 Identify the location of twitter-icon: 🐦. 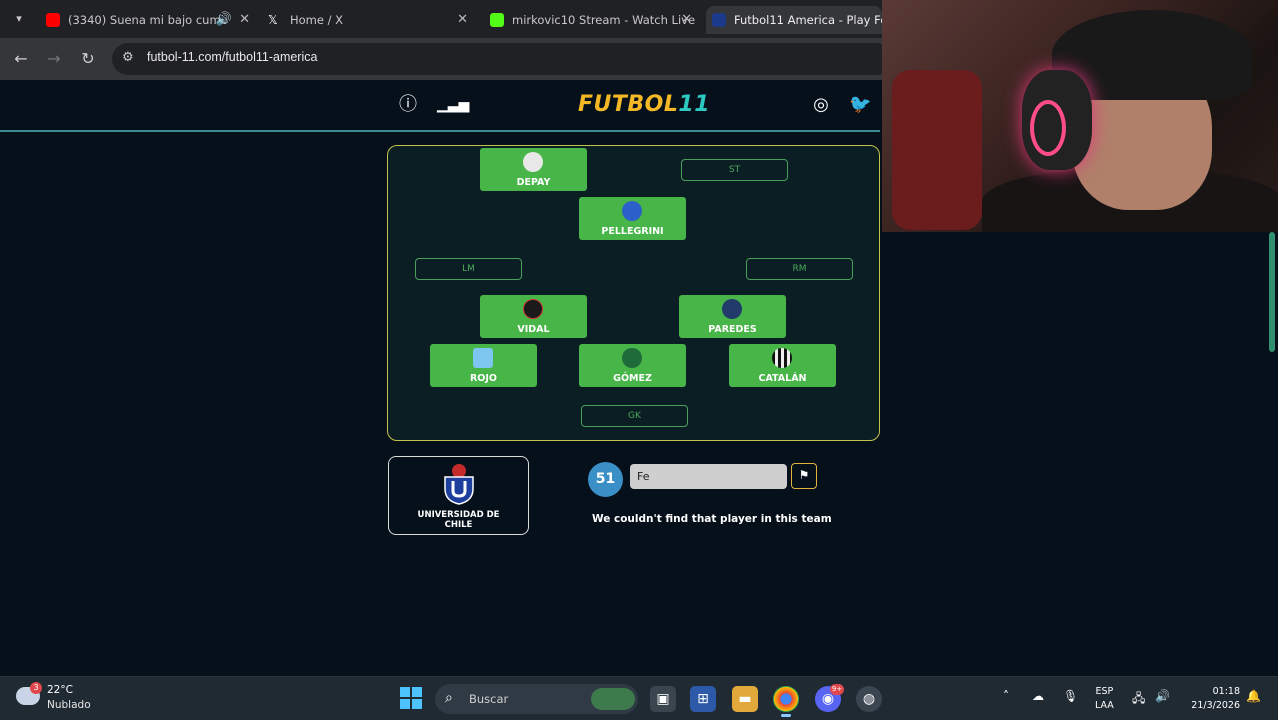
(860, 105).